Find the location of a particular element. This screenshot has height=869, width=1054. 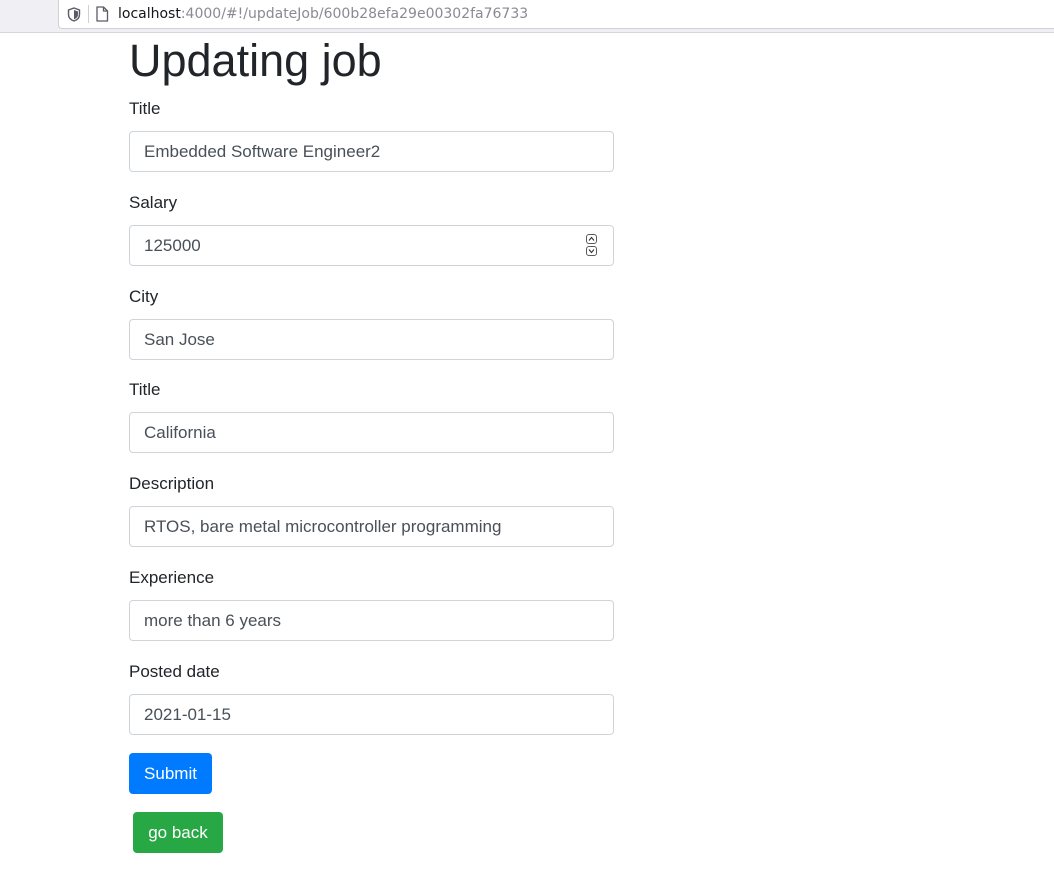

description-label: Description is located at coordinates (172, 483).